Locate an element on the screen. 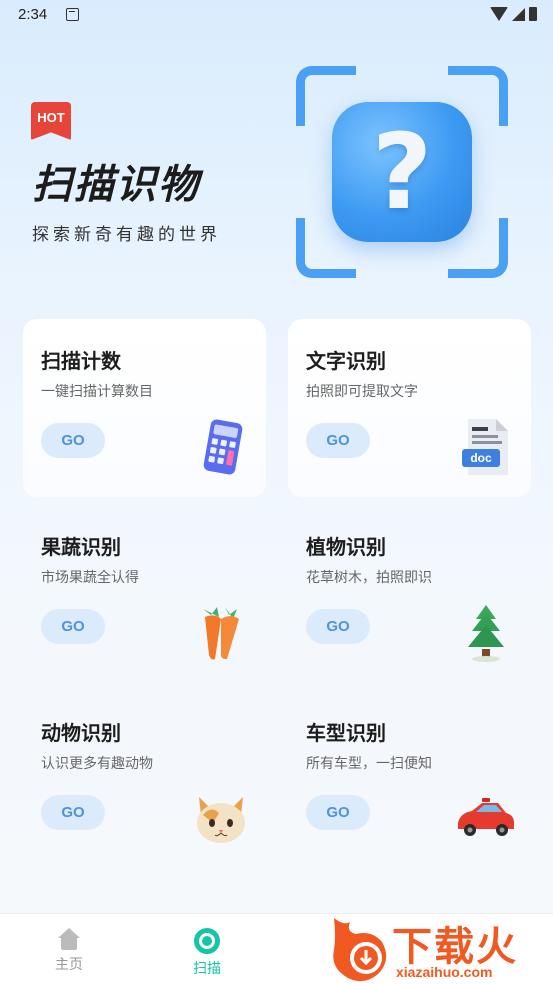 Image resolution: width=553 pixels, height=984 pixels. status-bar: 2:34 is located at coordinates (276, 16).